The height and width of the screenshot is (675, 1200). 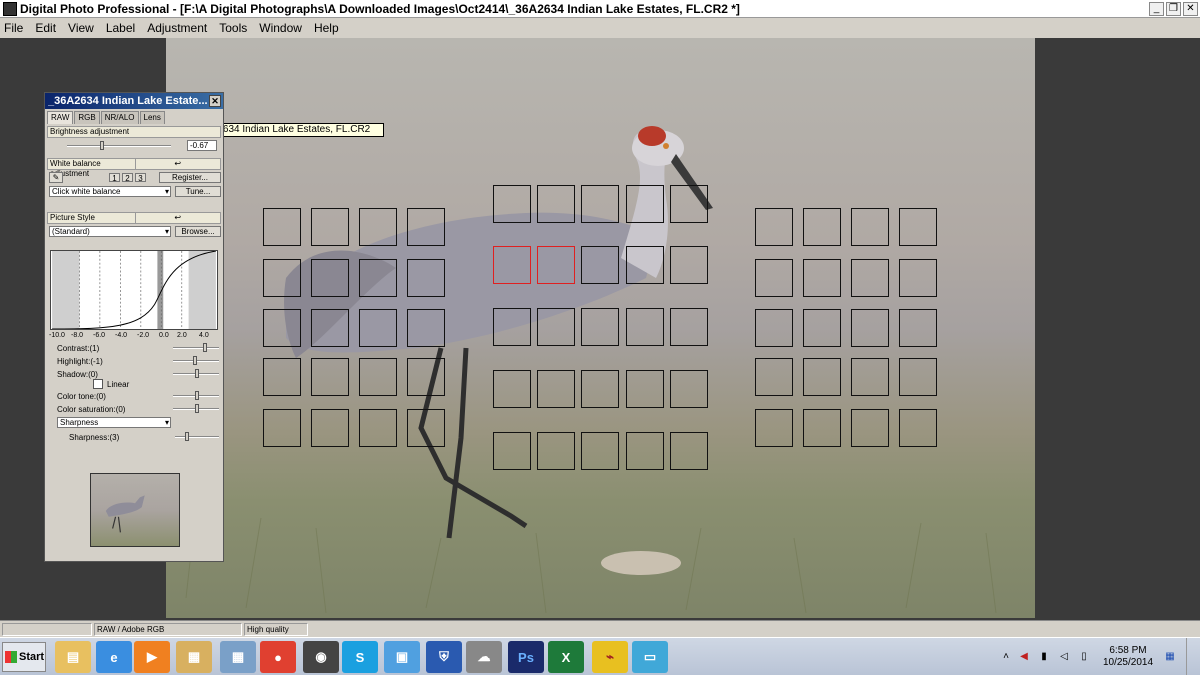 I want to click on color-saturation-slider-thumb, so click(x=197, y=408).